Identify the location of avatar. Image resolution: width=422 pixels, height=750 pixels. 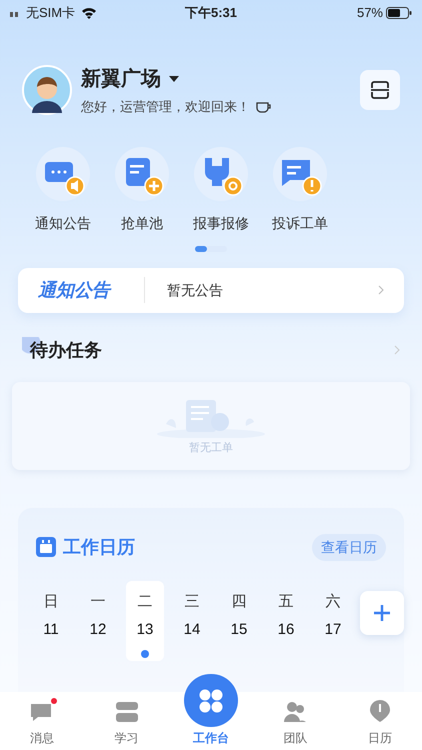
(47, 90).